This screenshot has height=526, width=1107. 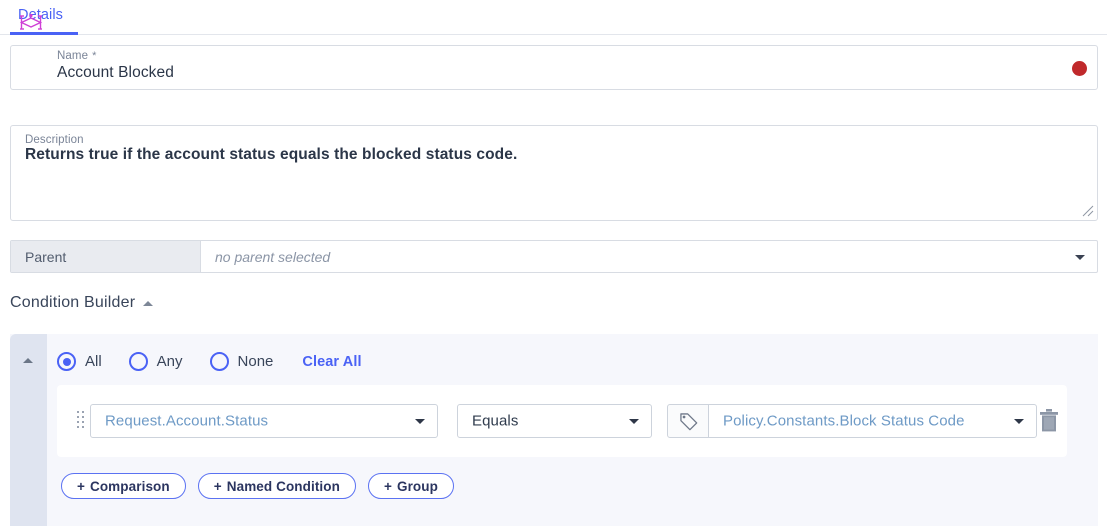 I want to click on description-field-label: Description, so click(x=54, y=140).